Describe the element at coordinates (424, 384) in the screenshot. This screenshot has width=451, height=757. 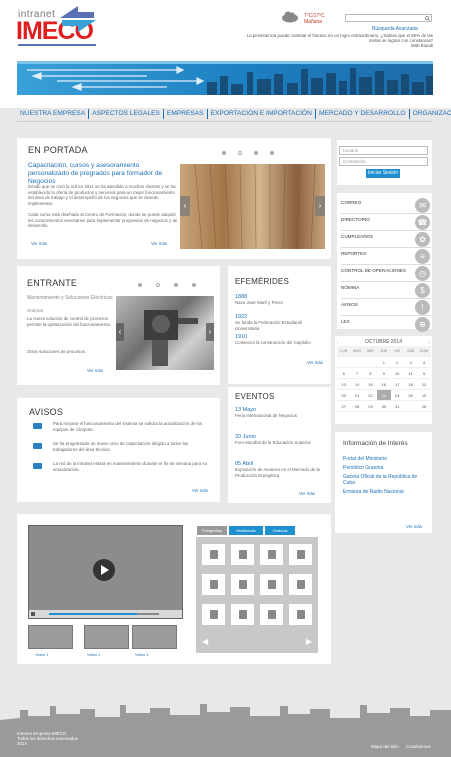
I see `calendar-day: 12` at that location.